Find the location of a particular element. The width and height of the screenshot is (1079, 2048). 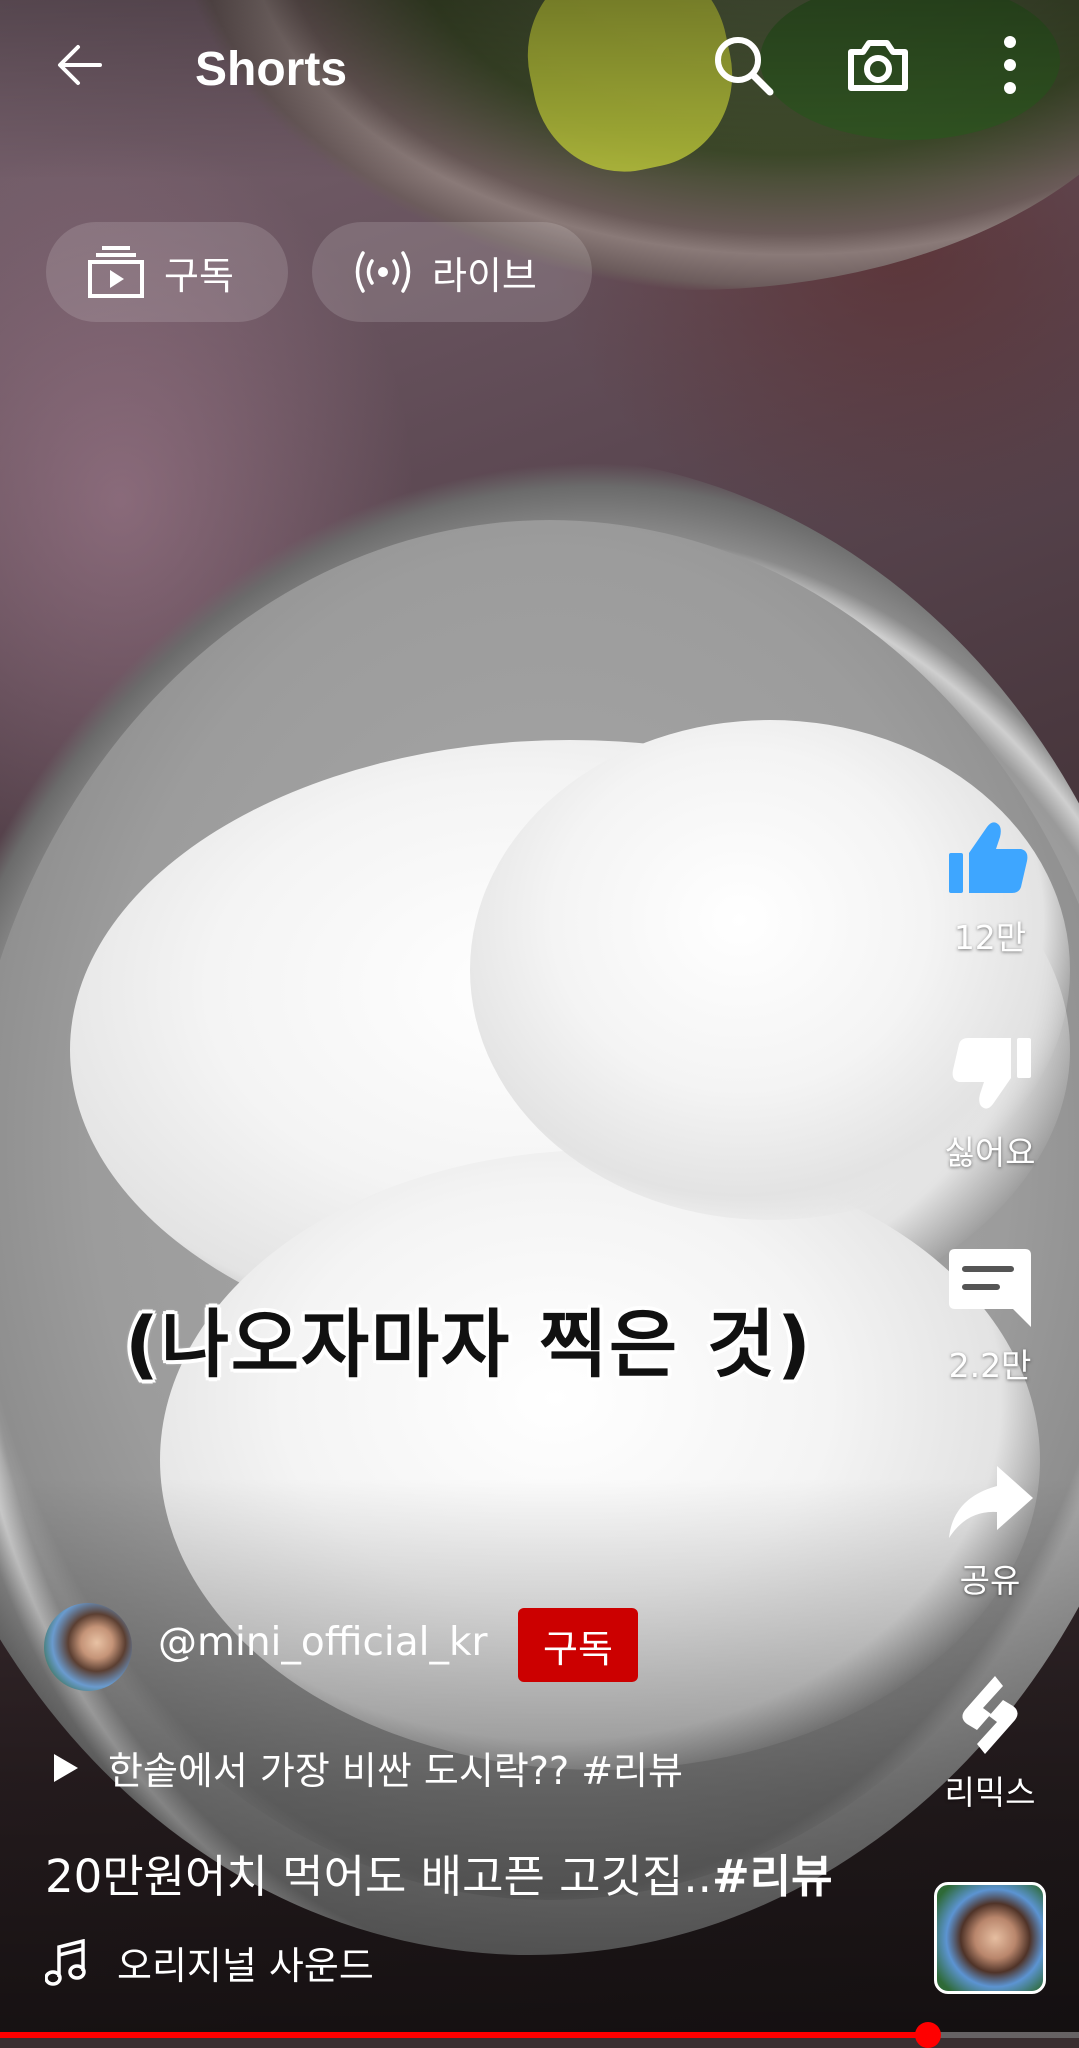

dislike-label: 싫어요 is located at coordinates (990, 1152).